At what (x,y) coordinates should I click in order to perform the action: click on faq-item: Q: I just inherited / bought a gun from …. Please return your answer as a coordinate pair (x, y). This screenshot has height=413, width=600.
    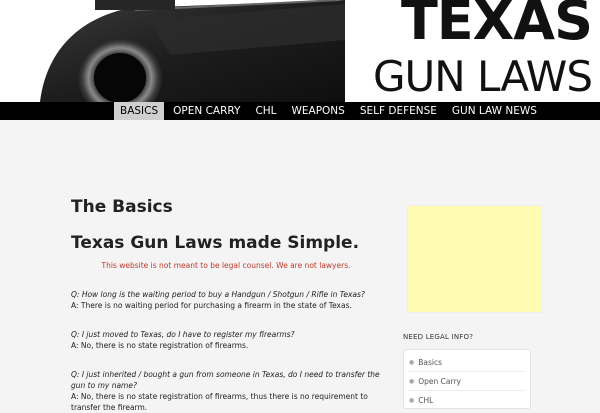
    Looking at the image, I should click on (226, 391).